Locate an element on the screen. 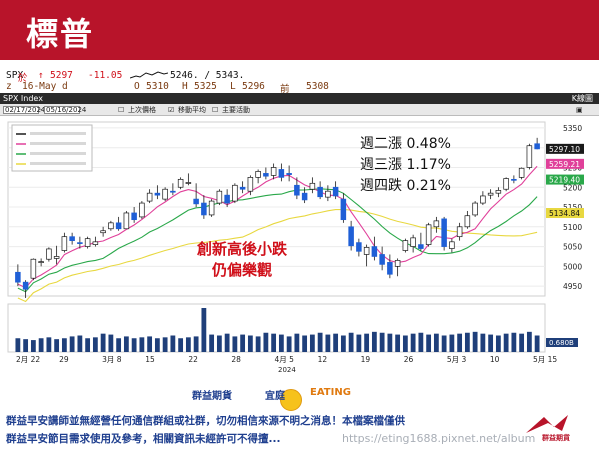 This screenshot has width=599, height=451. chart-window-titlebar: SPX Index K線圖 is located at coordinates (299, 98).